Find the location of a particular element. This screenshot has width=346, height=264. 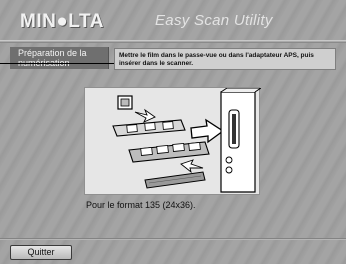

header-divider is located at coordinates (173, 41).